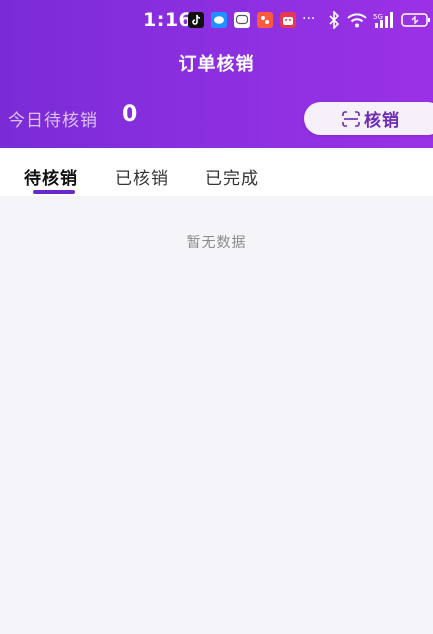  I want to click on wifi-icon, so click(357, 22).